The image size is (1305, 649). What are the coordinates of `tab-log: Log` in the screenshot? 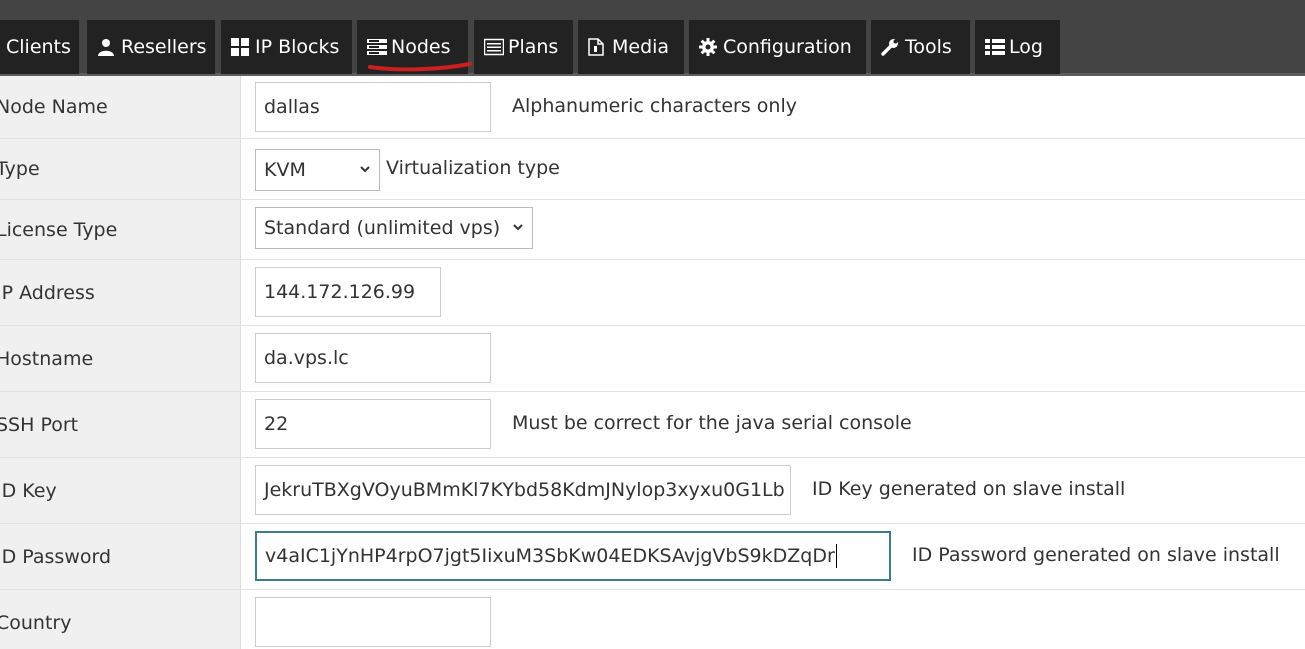 It's located at (1017, 47).